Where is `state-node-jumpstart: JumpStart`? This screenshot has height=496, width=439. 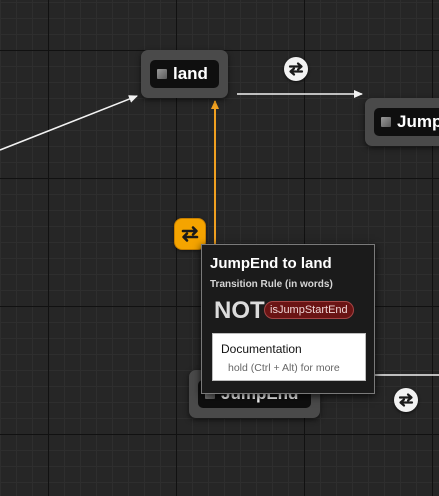 state-node-jumpstart: JumpStart is located at coordinates (402, 122).